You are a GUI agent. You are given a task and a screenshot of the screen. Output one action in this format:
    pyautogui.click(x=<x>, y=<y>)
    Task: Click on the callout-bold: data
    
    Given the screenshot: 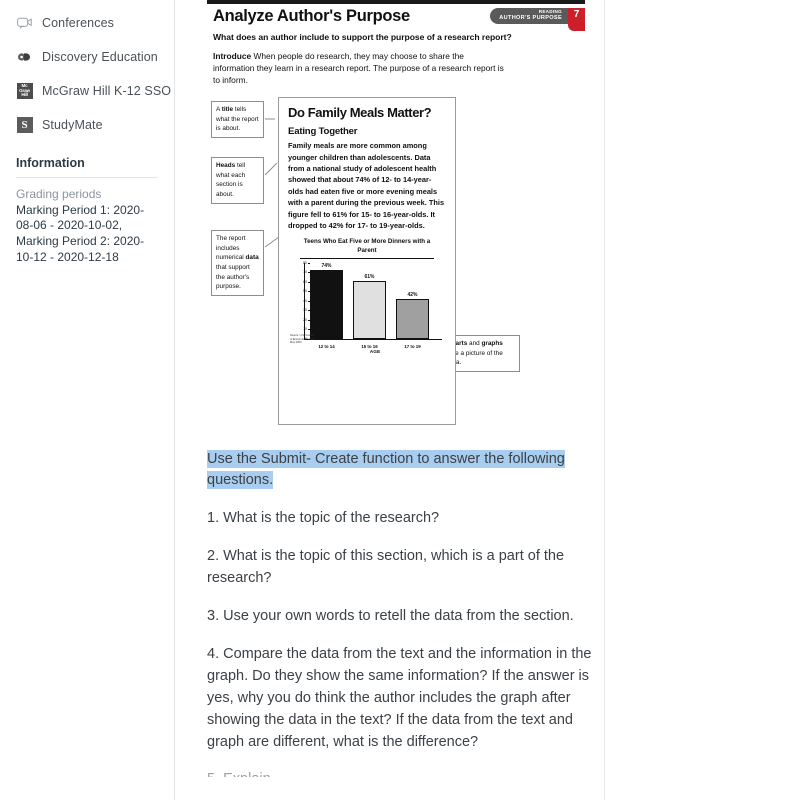 What is the action you would take?
    pyautogui.click(x=252, y=258)
    